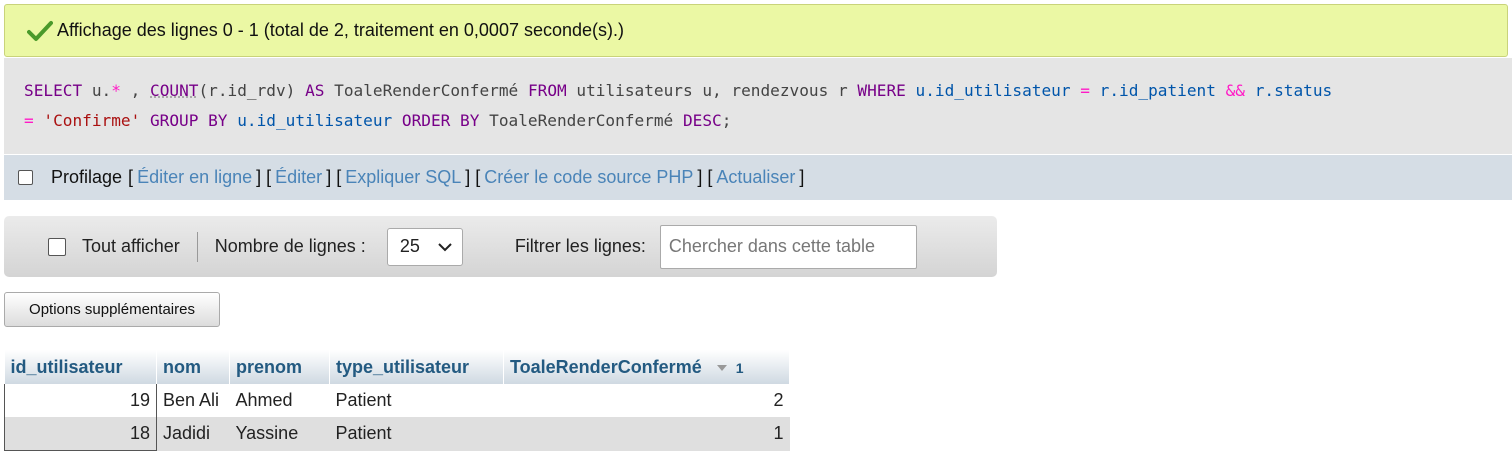 The image size is (1512, 465). I want to click on create-php-code-link: Créer le code source PHP, so click(588, 177).